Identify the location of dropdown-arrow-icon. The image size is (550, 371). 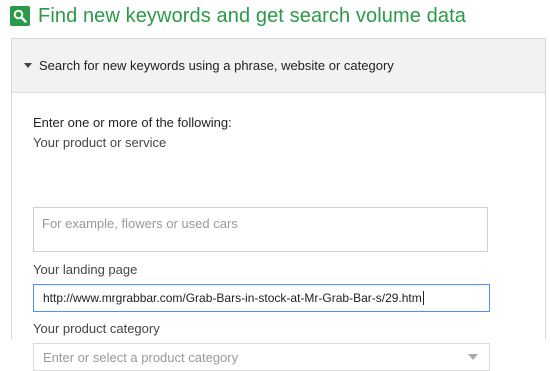
(473, 357).